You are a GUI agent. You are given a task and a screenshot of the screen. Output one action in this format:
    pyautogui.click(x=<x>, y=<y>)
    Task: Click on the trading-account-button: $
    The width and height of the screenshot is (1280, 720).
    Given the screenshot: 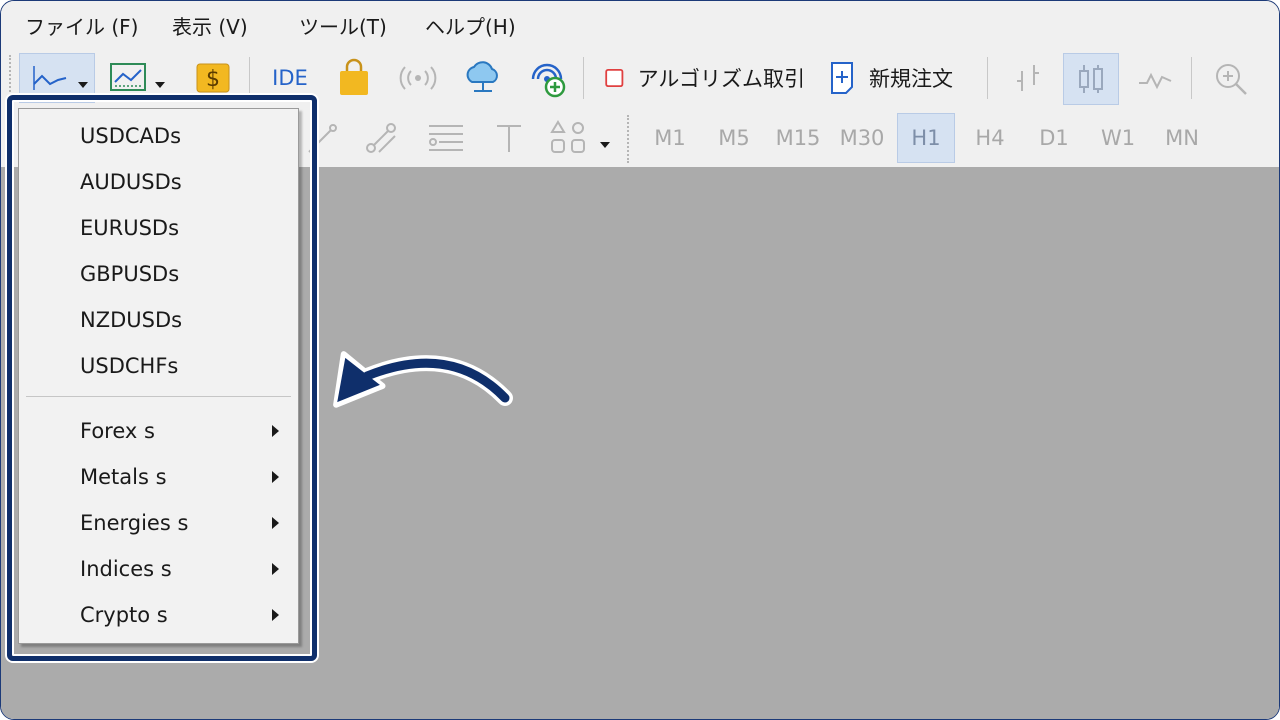 What is the action you would take?
    pyautogui.click(x=213, y=78)
    